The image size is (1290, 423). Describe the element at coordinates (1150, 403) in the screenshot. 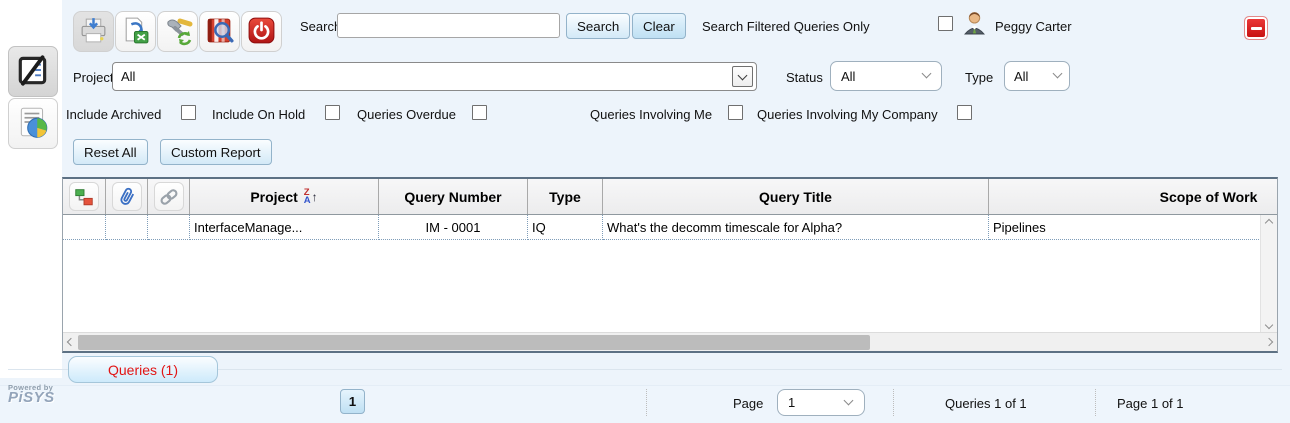

I see `page-count-text: Page 1 of 1` at that location.